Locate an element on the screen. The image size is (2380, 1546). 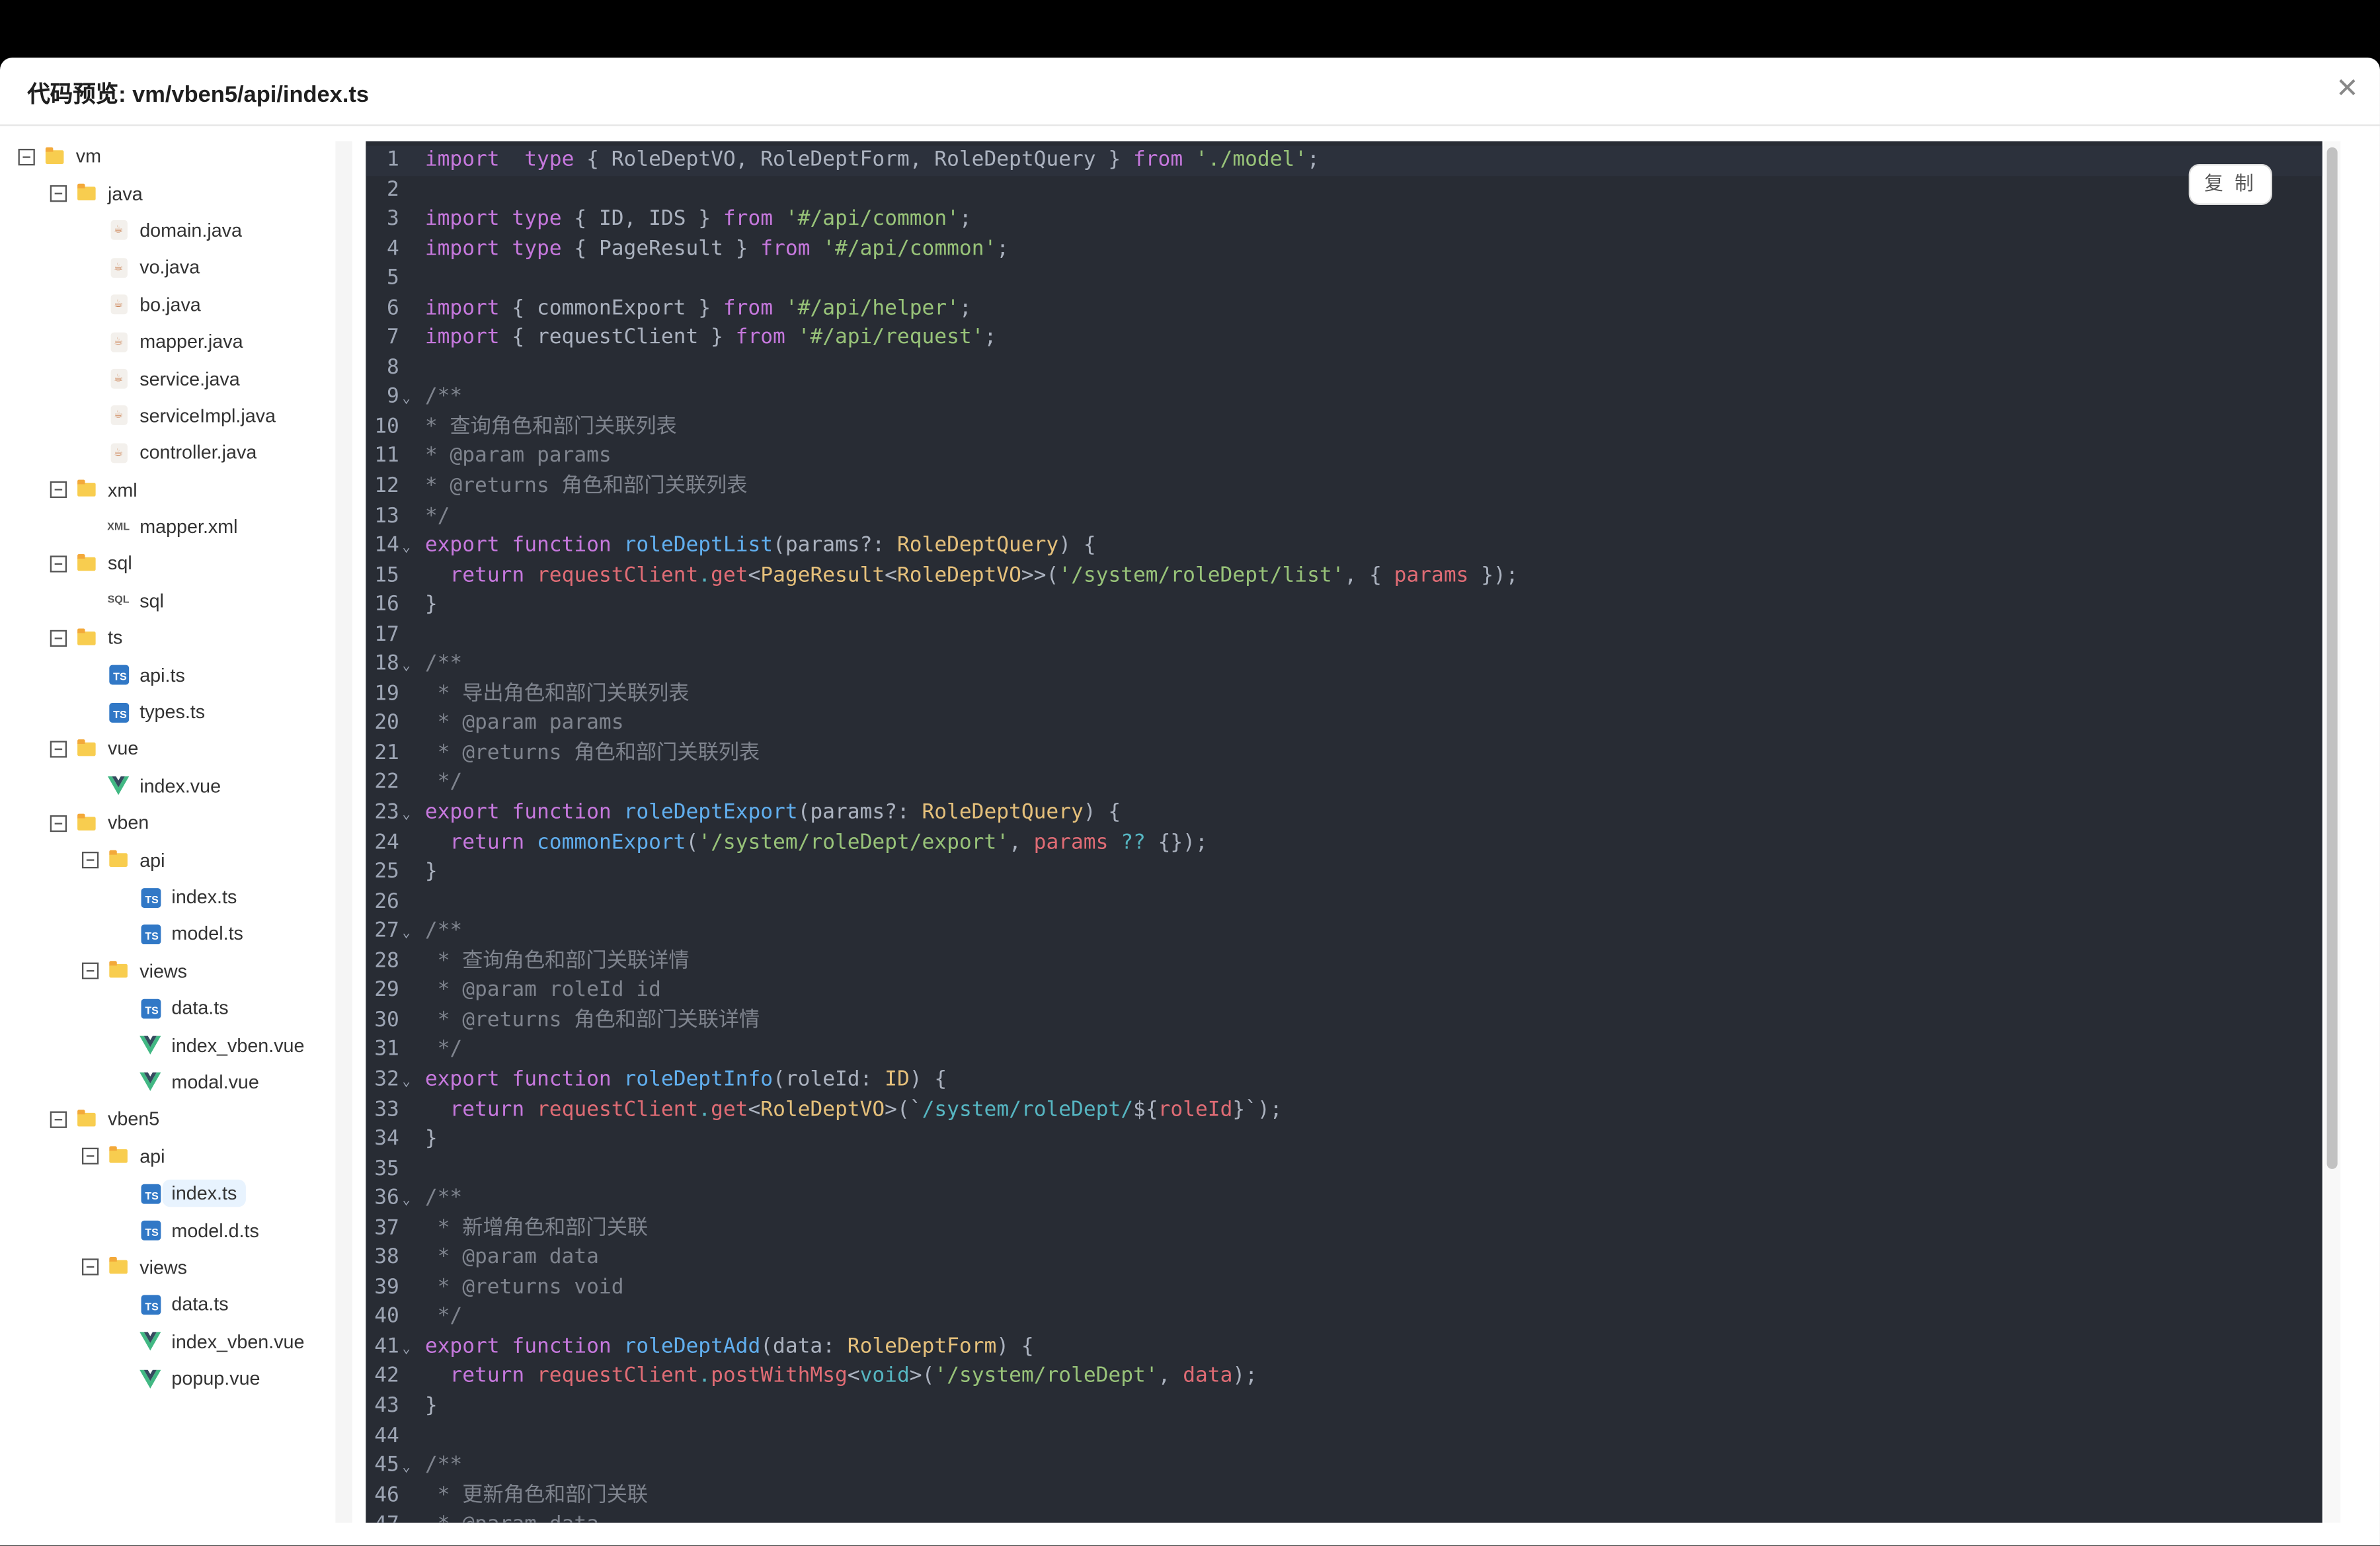
tree-file: ☕ controller.java is located at coordinates (167, 452).